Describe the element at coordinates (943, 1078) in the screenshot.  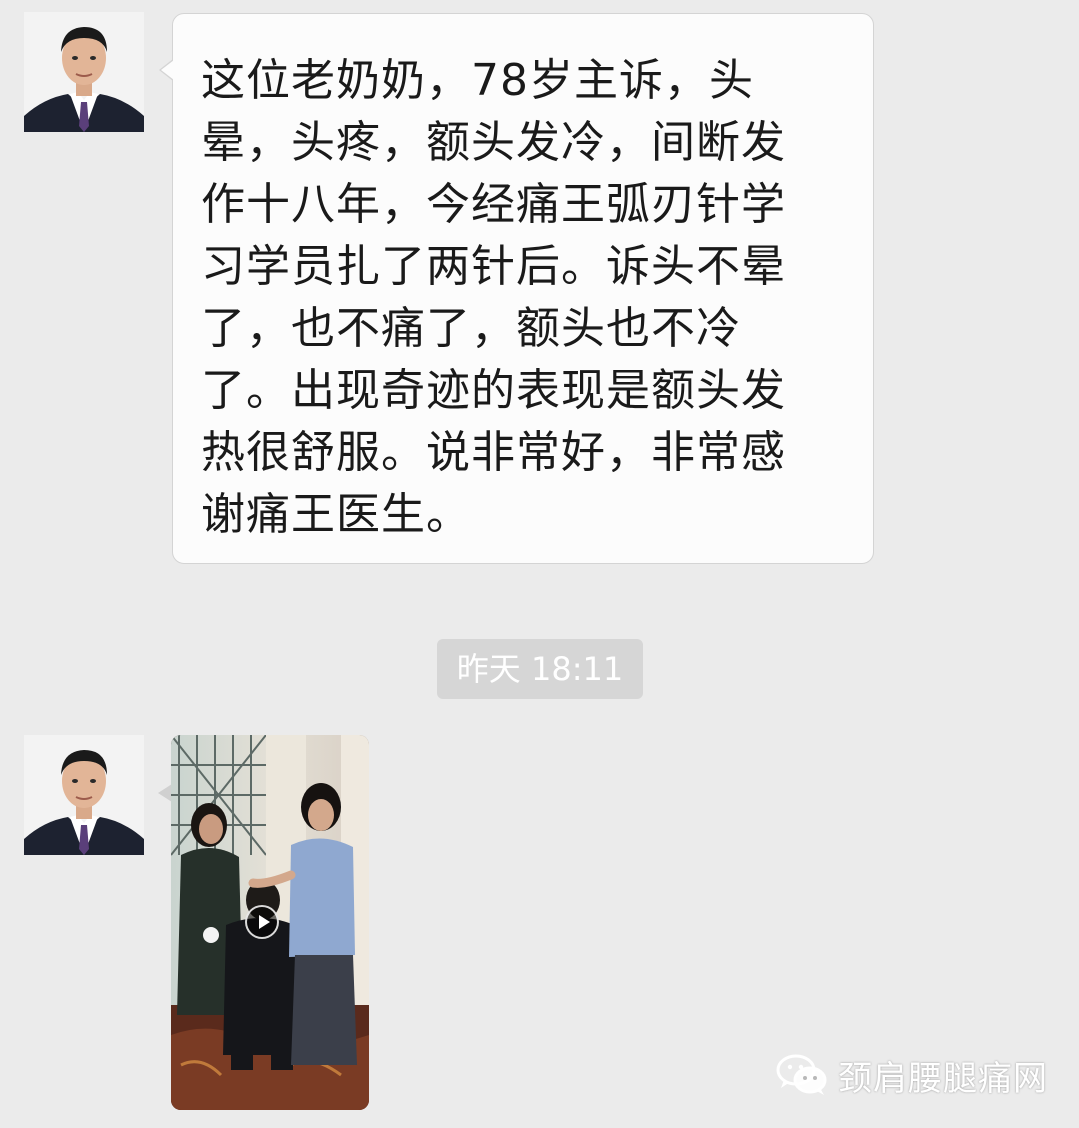
I see `watermark-text: 颈肩腰腿痛网` at that location.